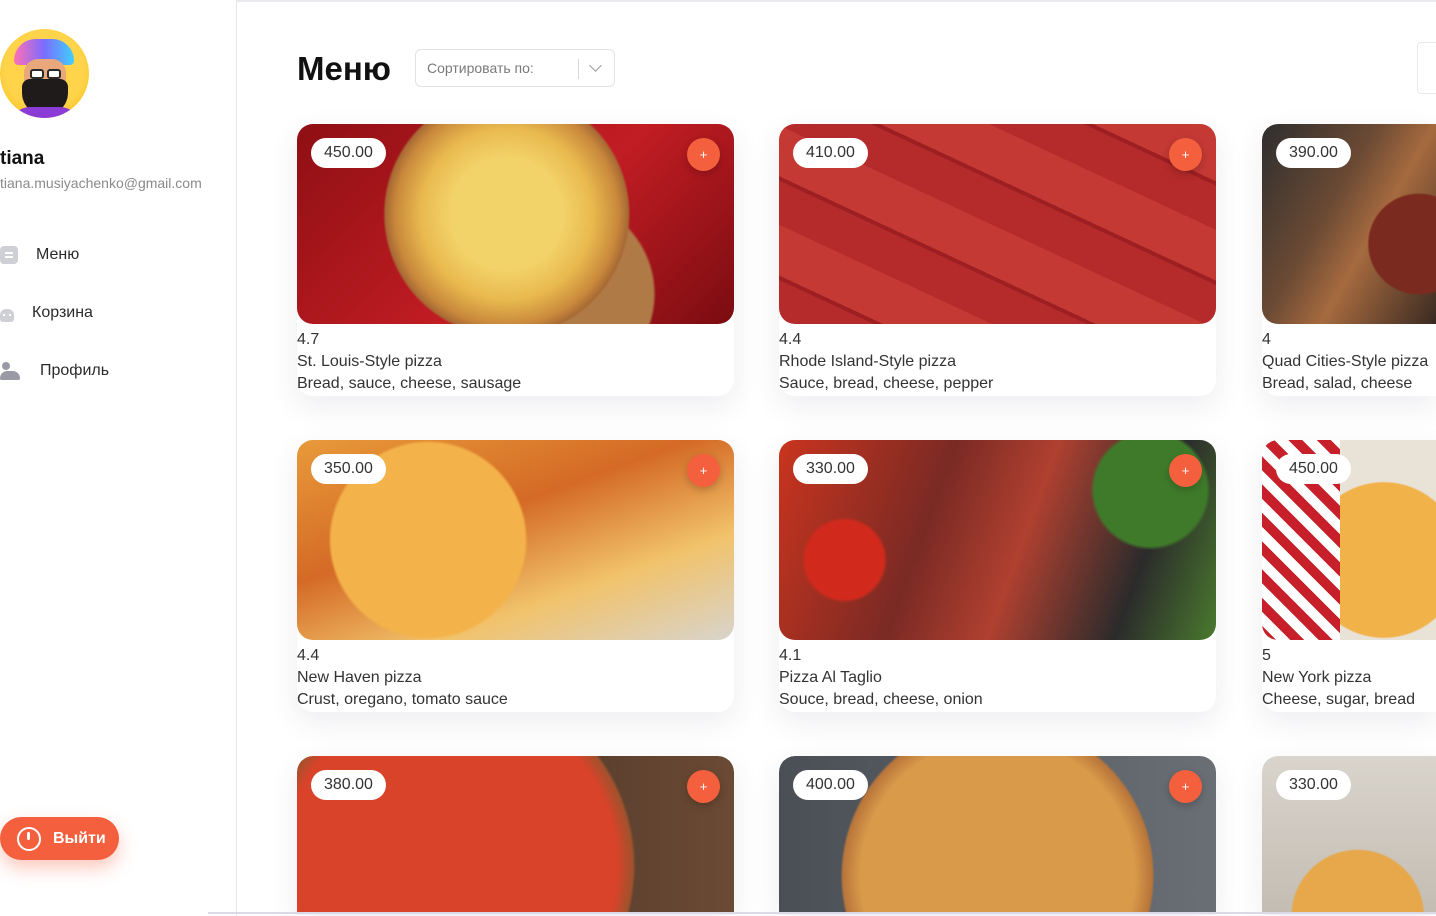  I want to click on sidebar-item-label: Корзина, so click(62, 312).